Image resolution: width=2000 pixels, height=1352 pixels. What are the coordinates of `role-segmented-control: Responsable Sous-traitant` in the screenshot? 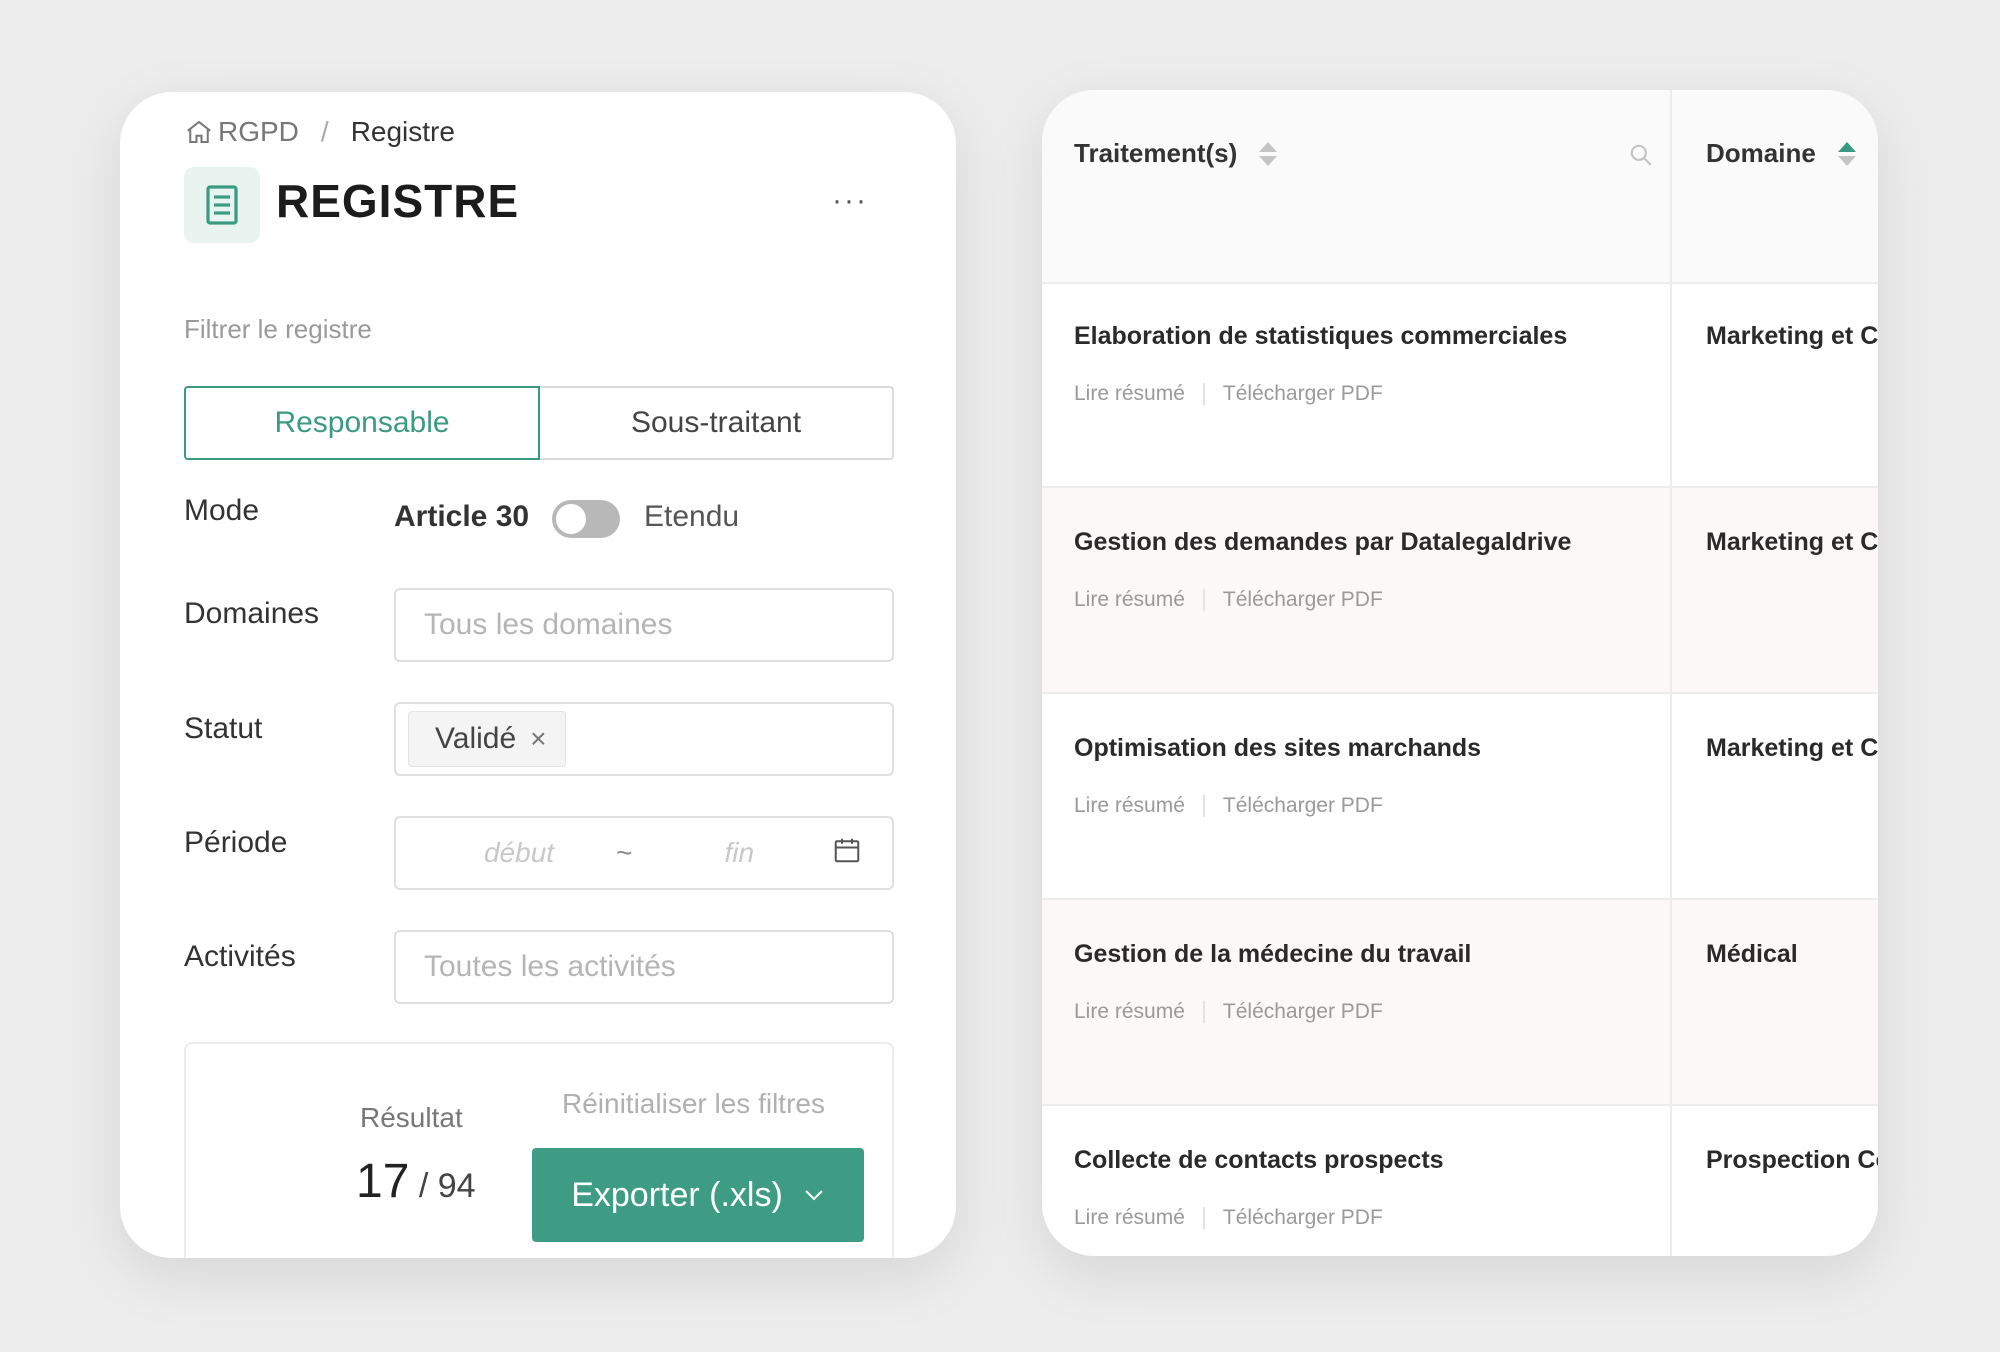 It's located at (539, 423).